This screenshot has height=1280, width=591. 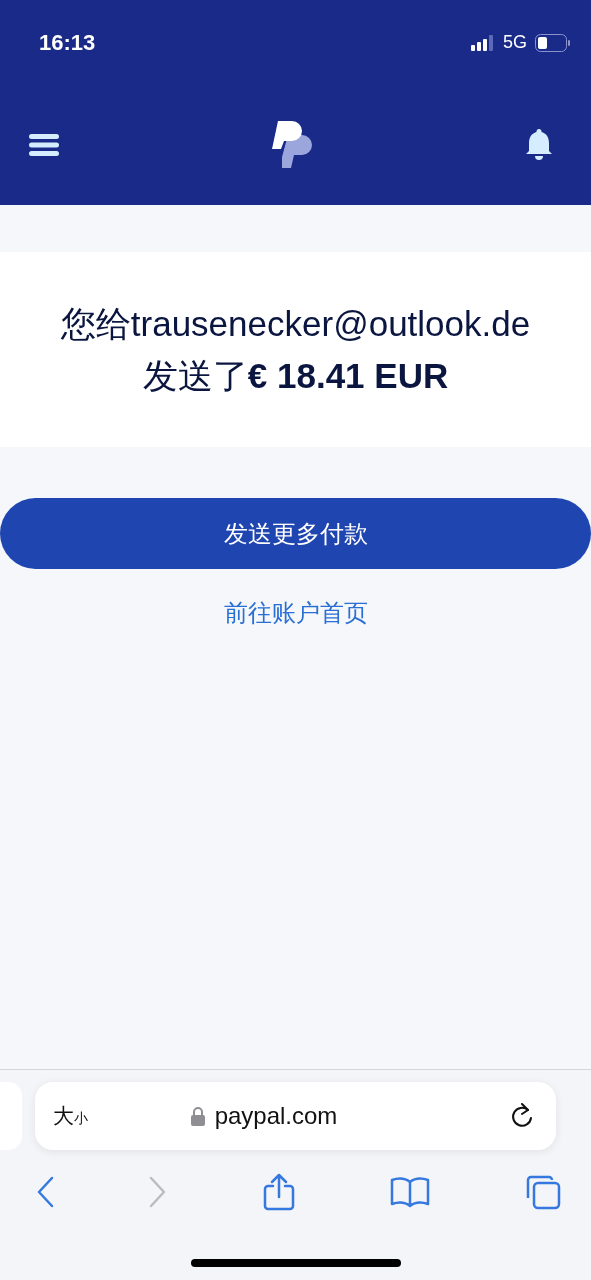 I want to click on bookmarks-icon, so click(x=409, y=1192).